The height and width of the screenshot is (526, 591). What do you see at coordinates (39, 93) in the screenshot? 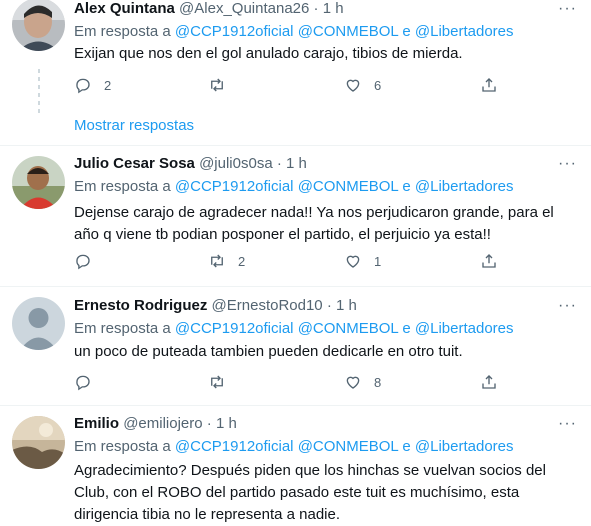
I see `thread-line` at bounding box center [39, 93].